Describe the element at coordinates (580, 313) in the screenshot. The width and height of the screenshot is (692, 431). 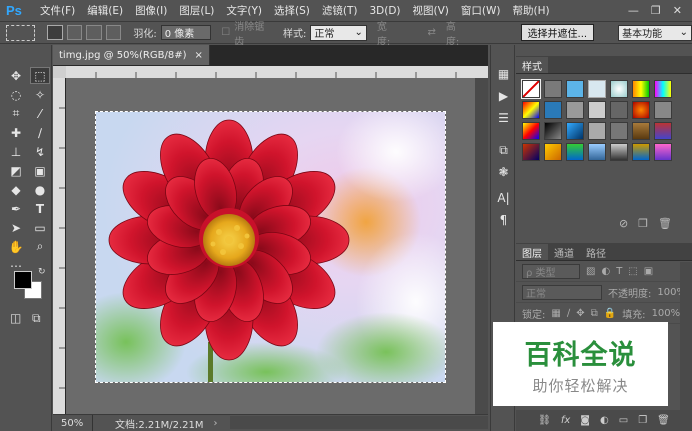
I see `lock-position-icon: ✥` at that location.